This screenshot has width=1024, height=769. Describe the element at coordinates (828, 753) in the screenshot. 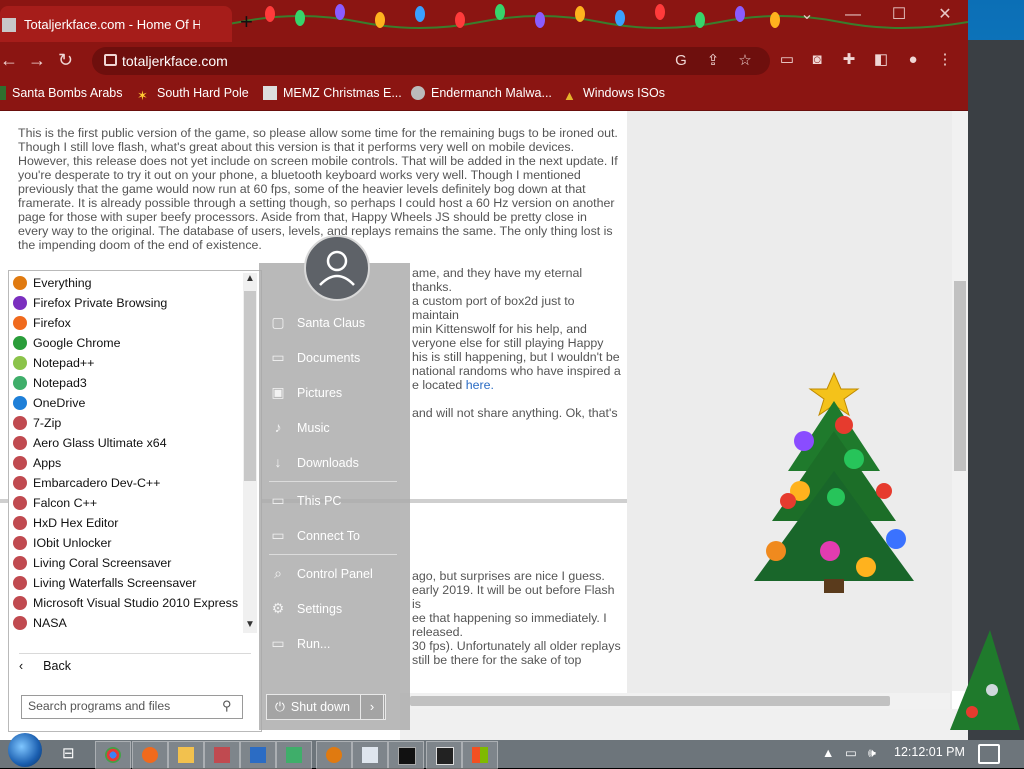

I see `show-hidden-icons: ▲` at that location.